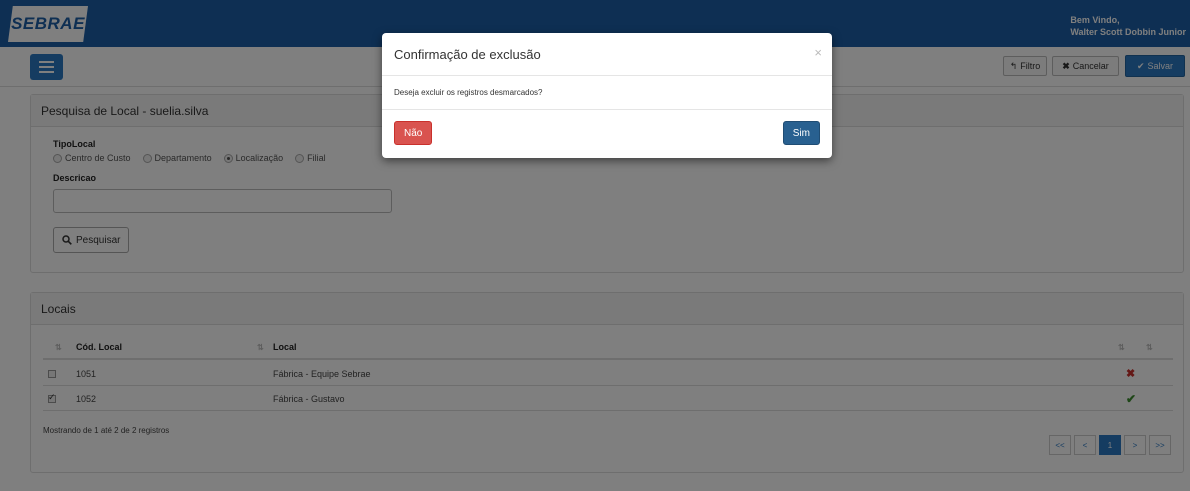  Describe the element at coordinates (818, 52) in the screenshot. I see `close-icon: ×` at that location.